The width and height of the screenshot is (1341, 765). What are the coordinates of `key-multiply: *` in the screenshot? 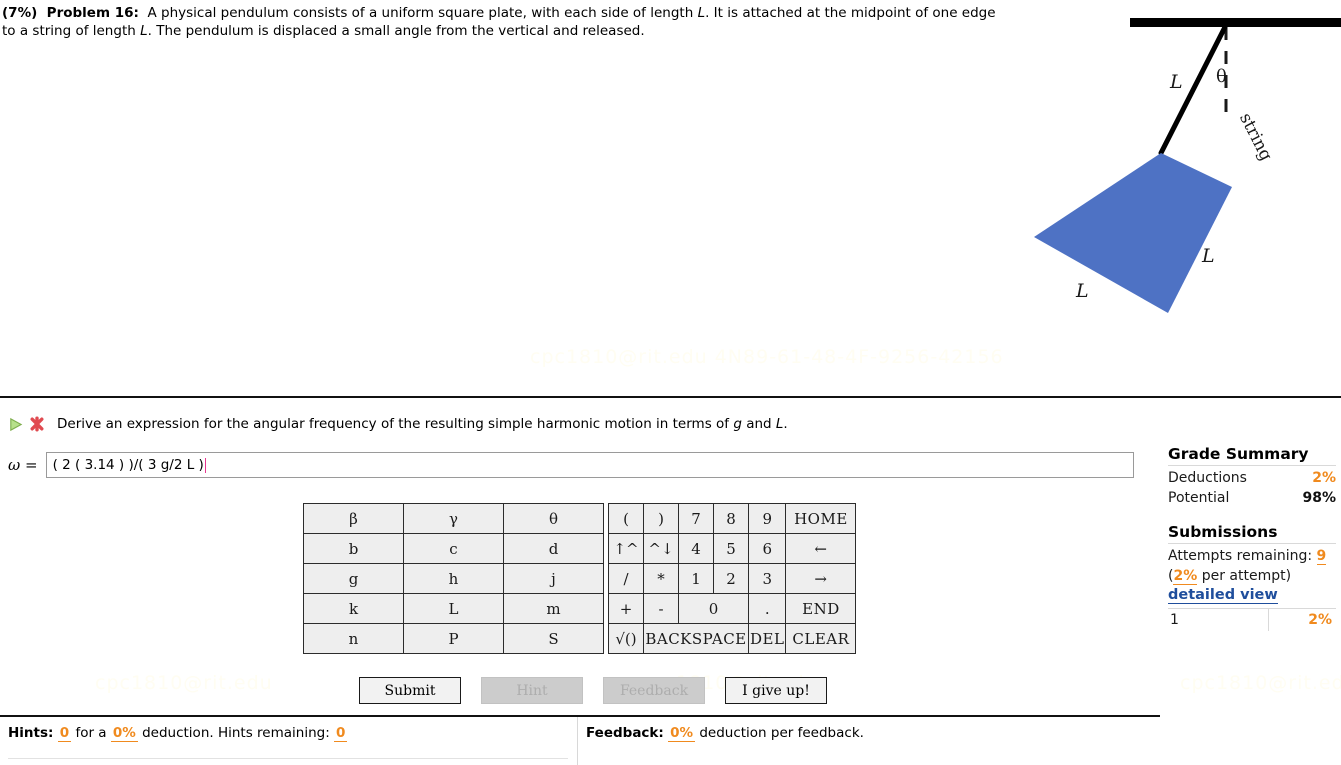 It's located at (661, 578).